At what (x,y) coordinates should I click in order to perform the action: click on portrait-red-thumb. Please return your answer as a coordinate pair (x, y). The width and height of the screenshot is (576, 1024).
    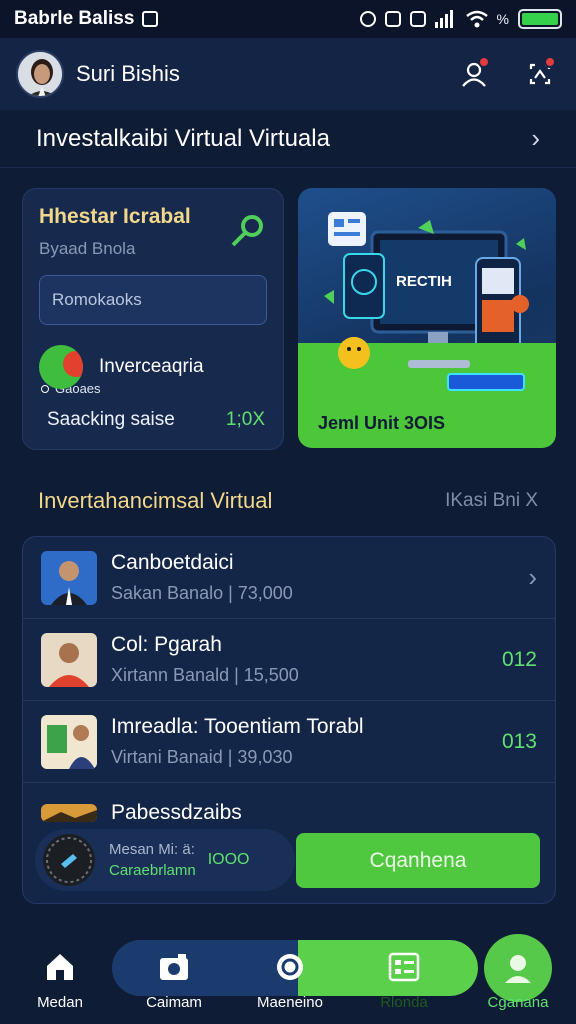
    Looking at the image, I should click on (69, 659).